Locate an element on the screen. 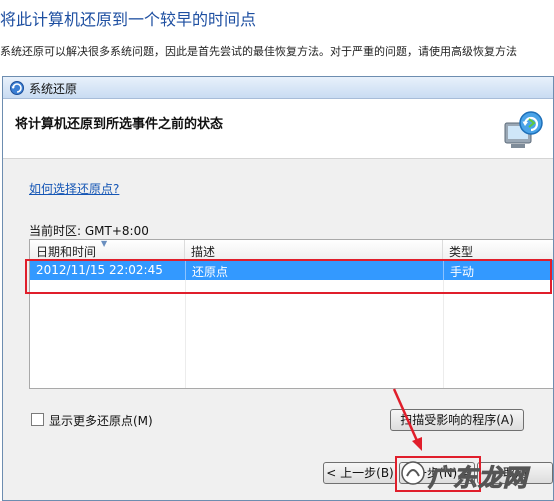  watermark-emblem-icon is located at coordinates (413, 473).